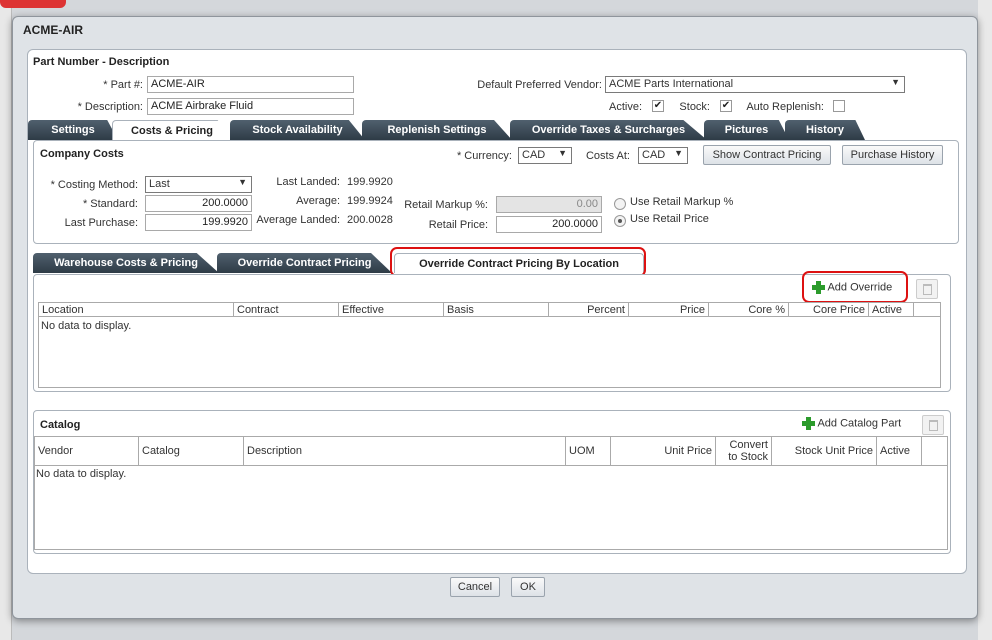 The image size is (992, 640). Describe the element at coordinates (608, 130) in the screenshot. I see `tab-override-taxes: Override Taxes & Surcharges` at that location.